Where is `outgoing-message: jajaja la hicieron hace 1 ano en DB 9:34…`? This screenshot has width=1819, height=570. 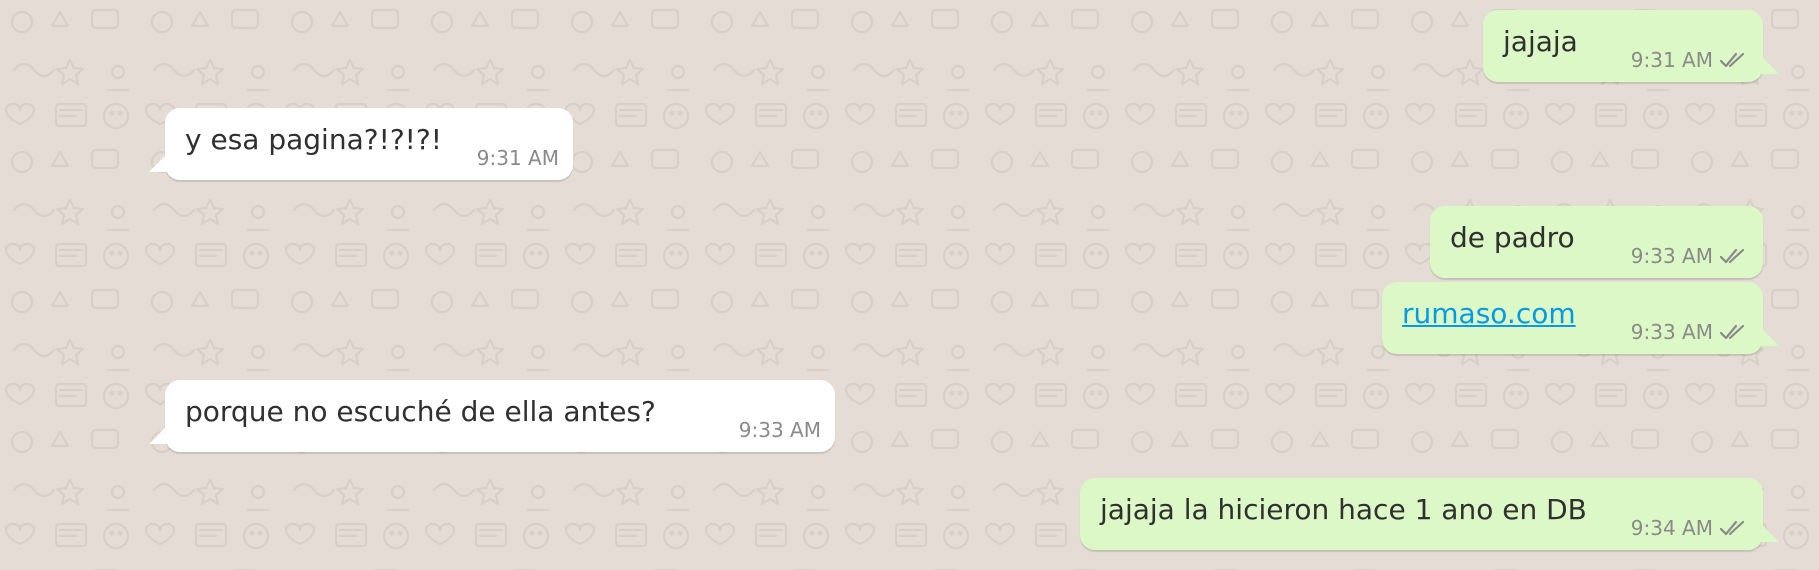
outgoing-message: jajaja la hicieron hace 1 ano en DB 9:34… is located at coordinates (1429, 514).